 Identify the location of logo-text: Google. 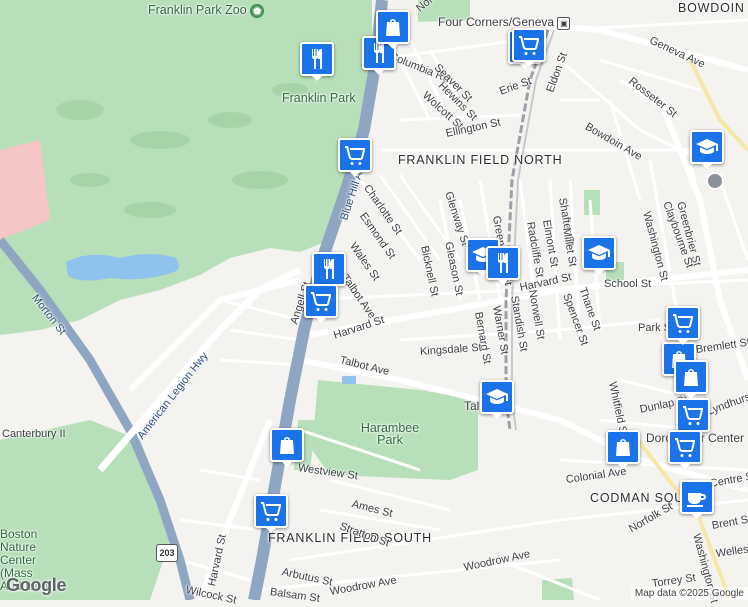
(36, 585).